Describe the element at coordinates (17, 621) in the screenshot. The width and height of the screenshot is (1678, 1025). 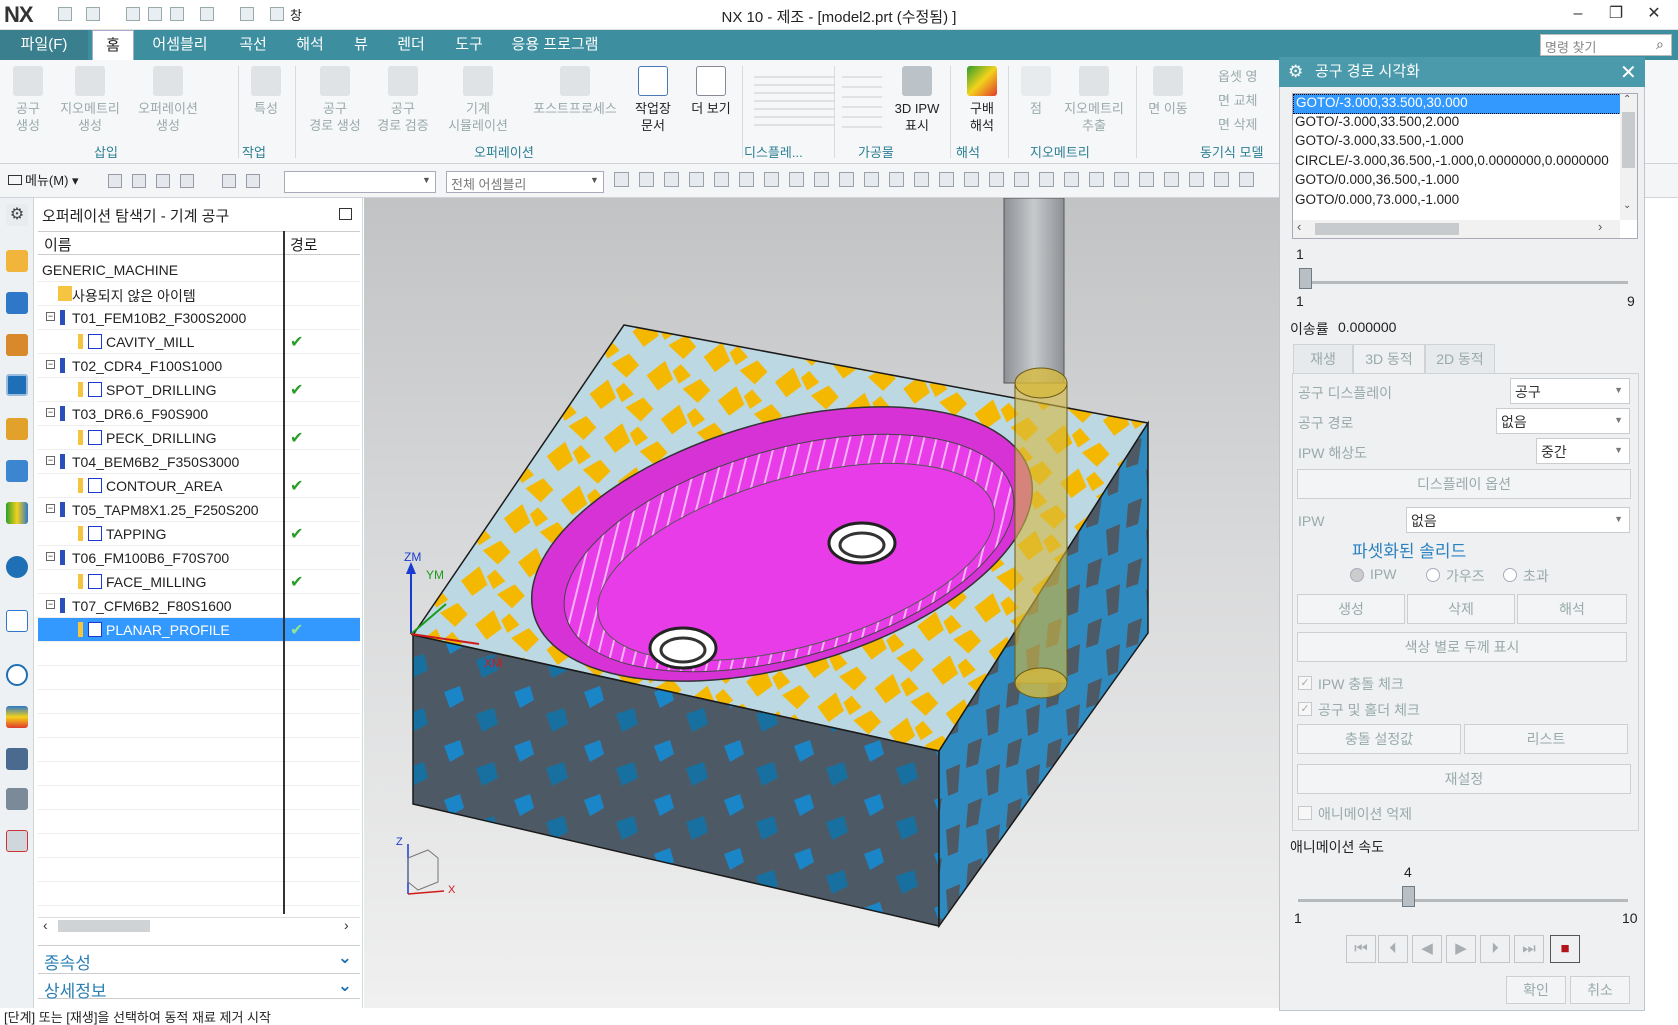
I see `history-icon` at that location.